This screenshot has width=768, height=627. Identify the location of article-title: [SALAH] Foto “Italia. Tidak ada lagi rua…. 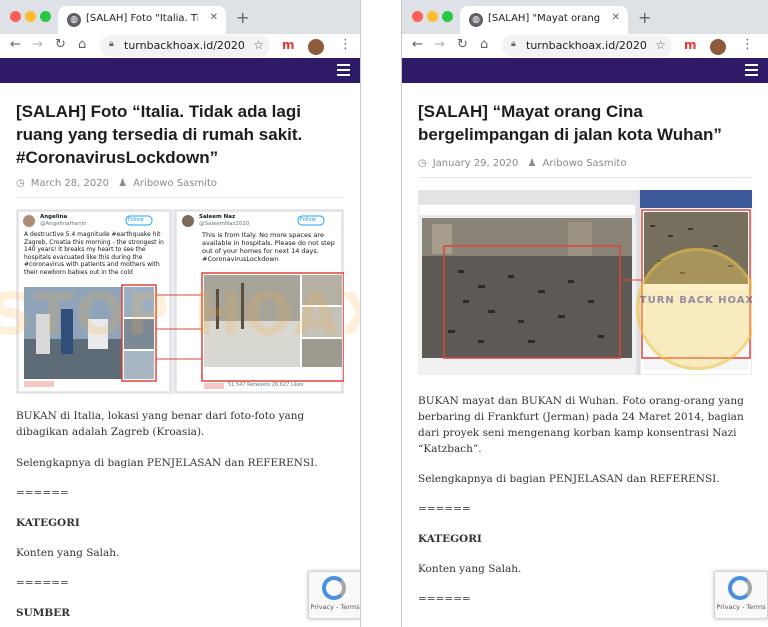
(159, 134).